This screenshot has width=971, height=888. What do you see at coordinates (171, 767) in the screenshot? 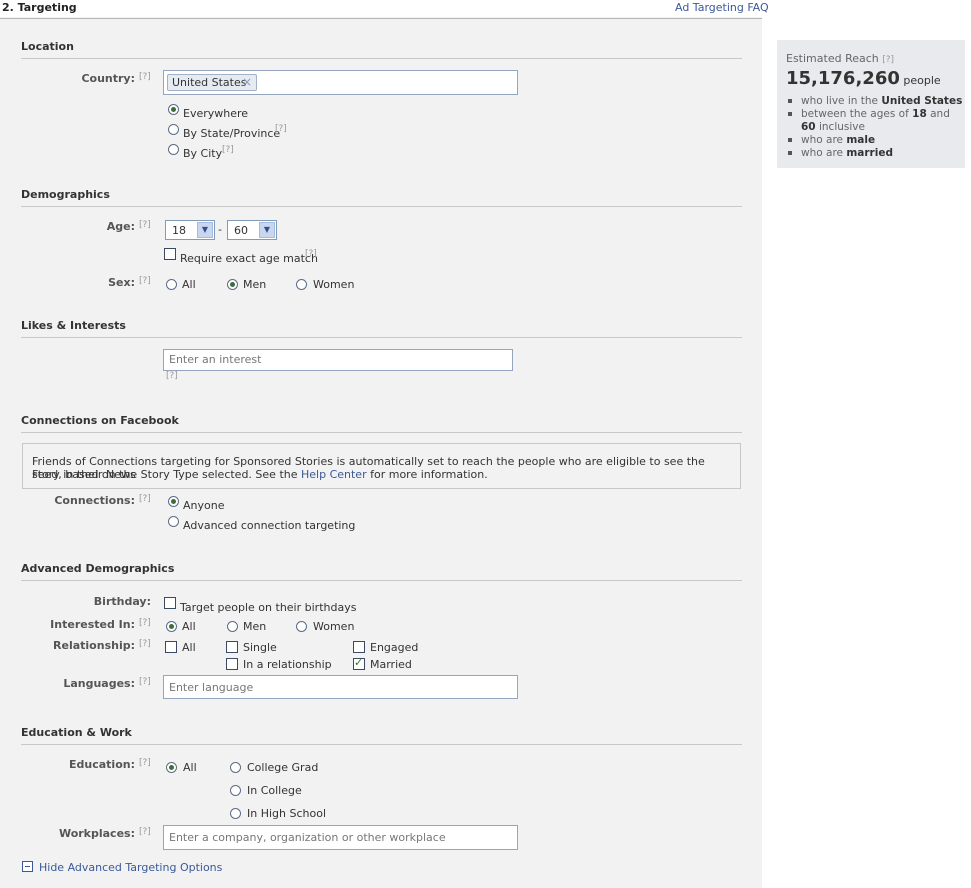
I see `education-all-radio` at bounding box center [171, 767].